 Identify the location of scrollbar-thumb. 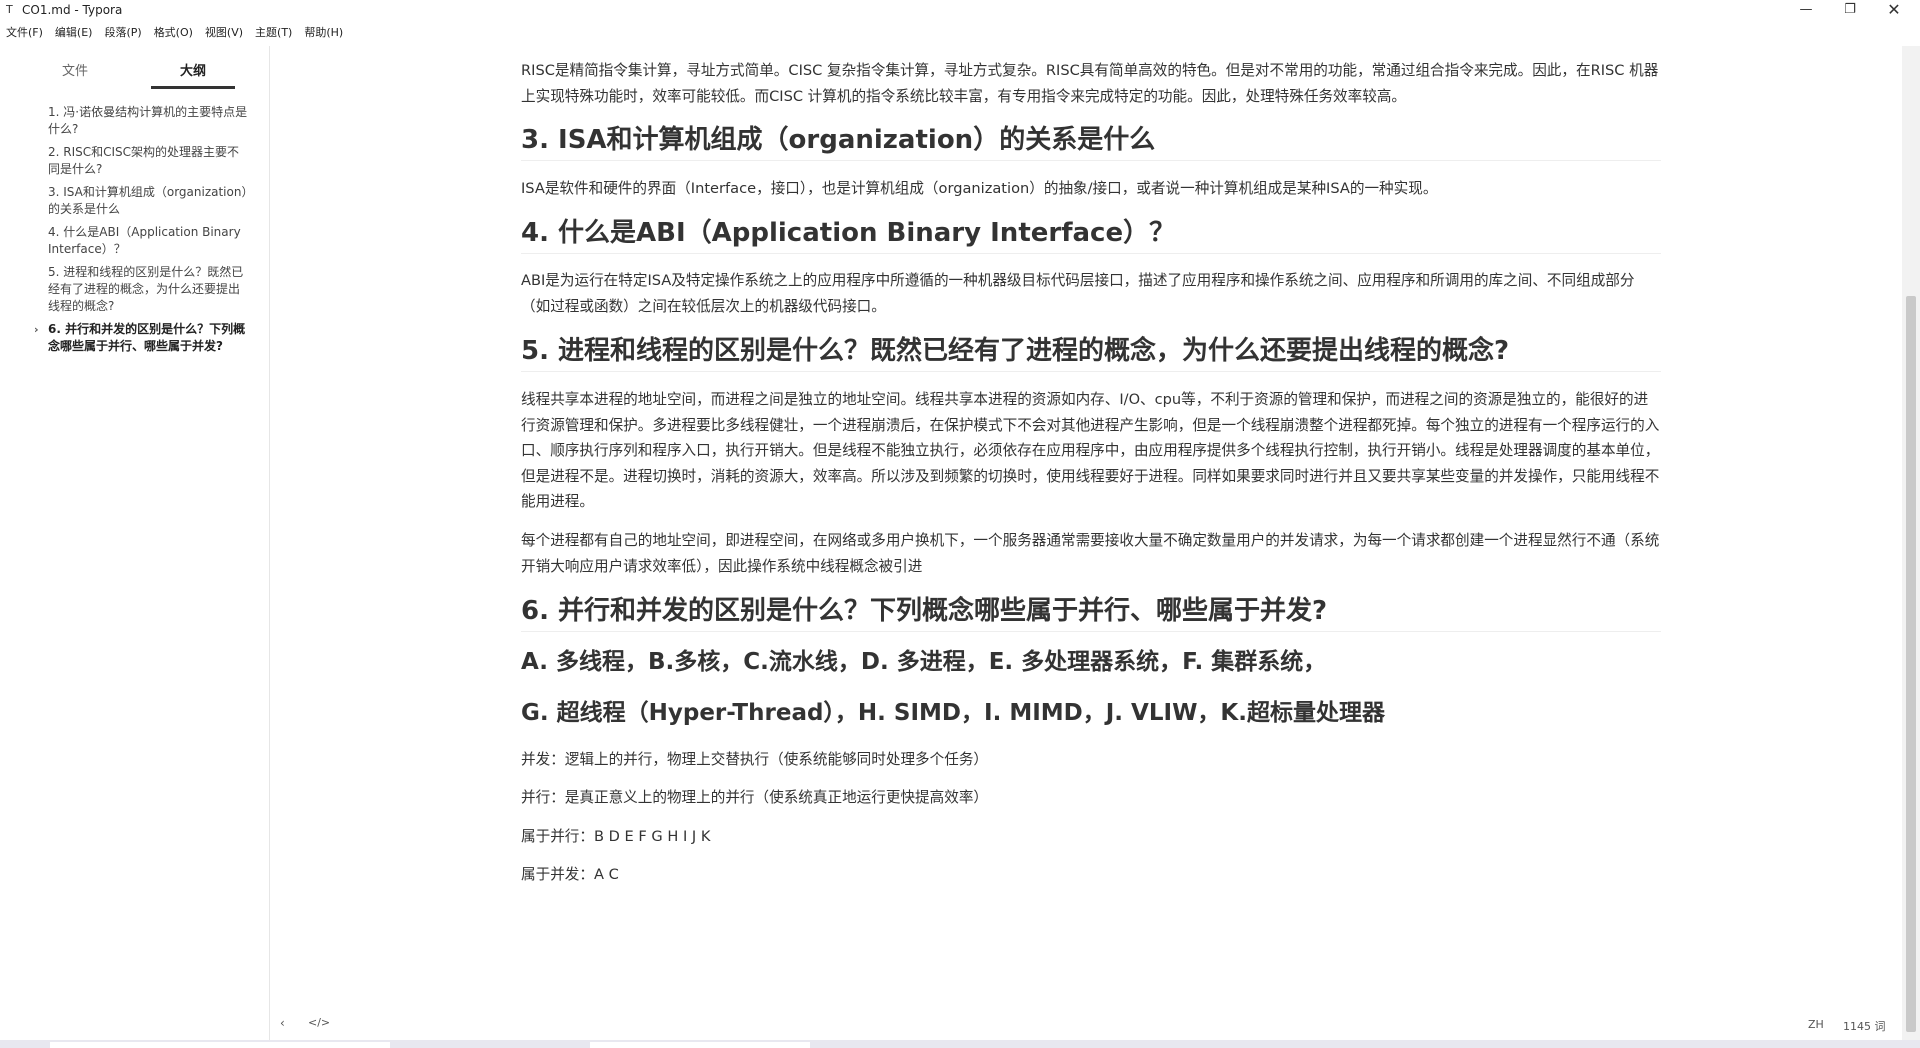
(1911, 664).